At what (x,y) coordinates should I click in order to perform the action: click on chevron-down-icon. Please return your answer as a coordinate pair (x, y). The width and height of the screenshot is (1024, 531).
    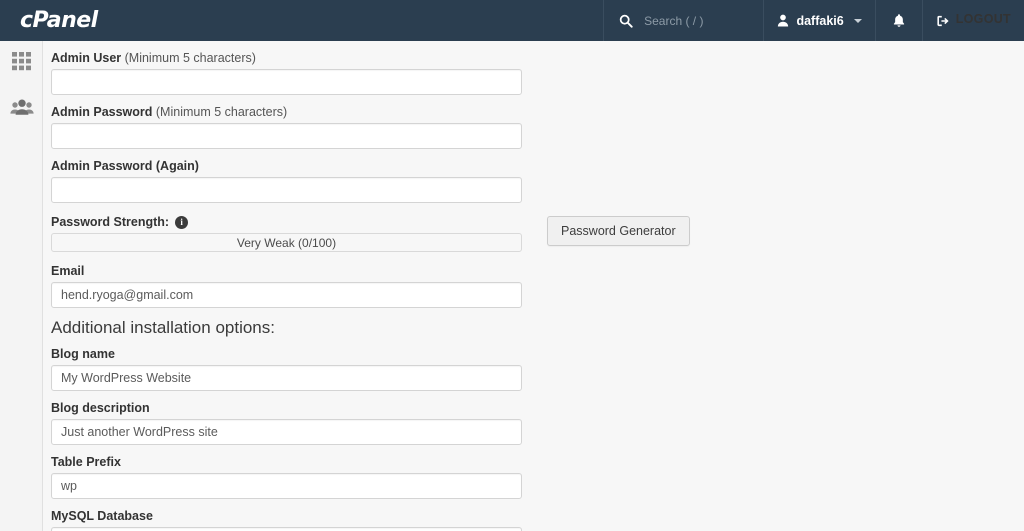
    Looking at the image, I should click on (857, 20).